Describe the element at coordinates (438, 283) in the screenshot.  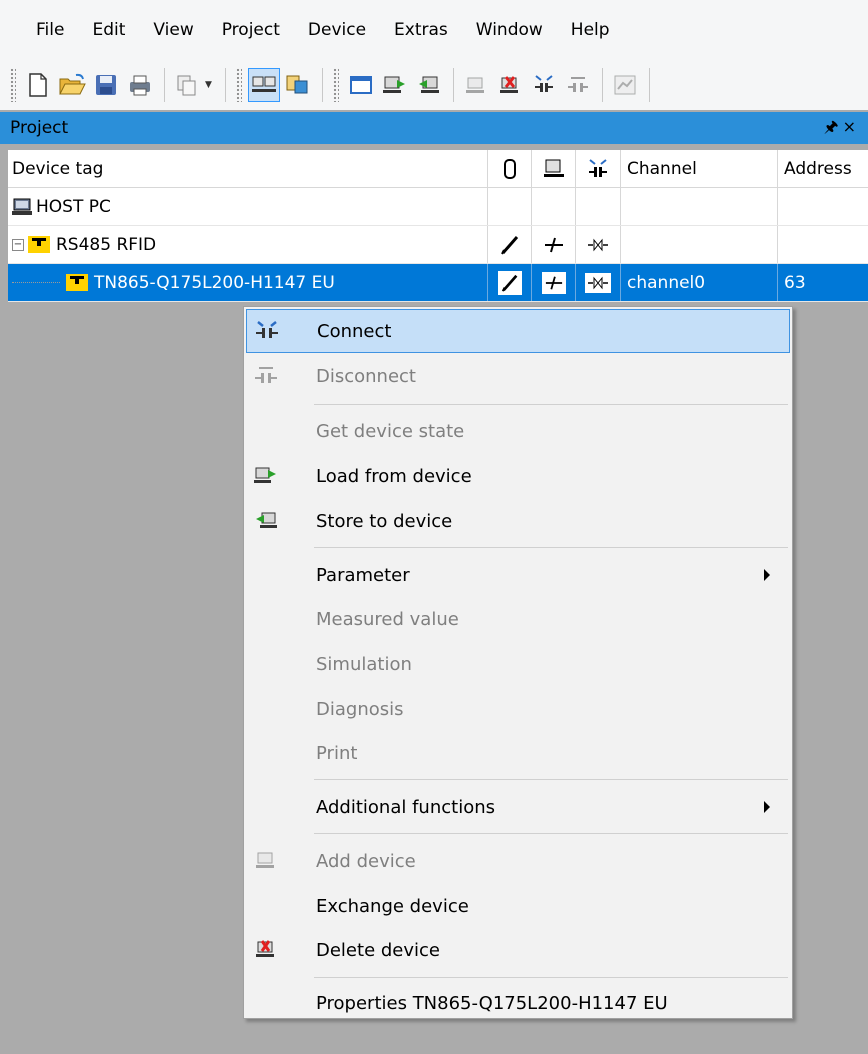
I see `tree-row-tn865: TN865-Q175L200-H1147 EU channel0 63` at that location.